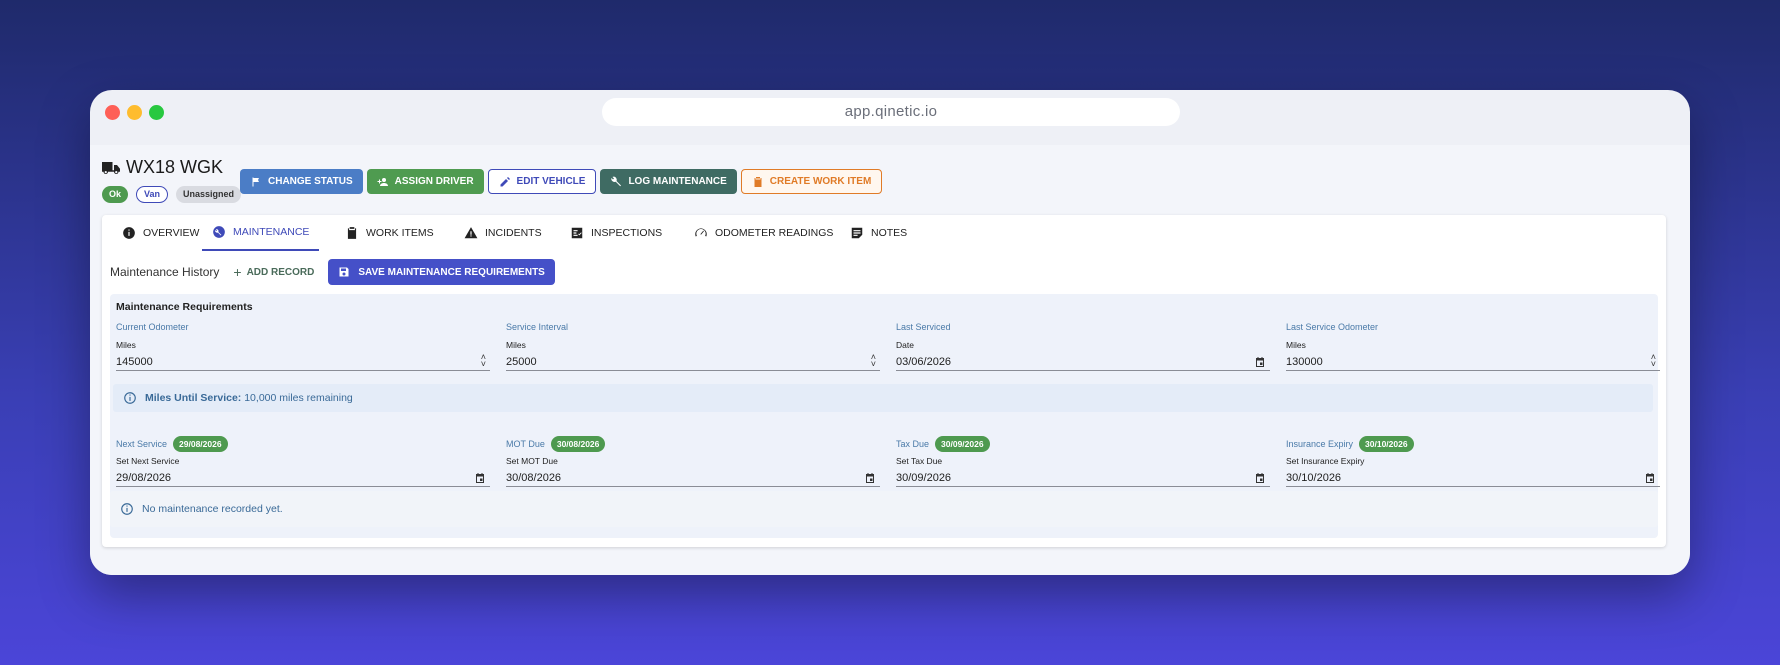 This screenshot has height=665, width=1780. I want to click on speedometer-icon, so click(701, 232).